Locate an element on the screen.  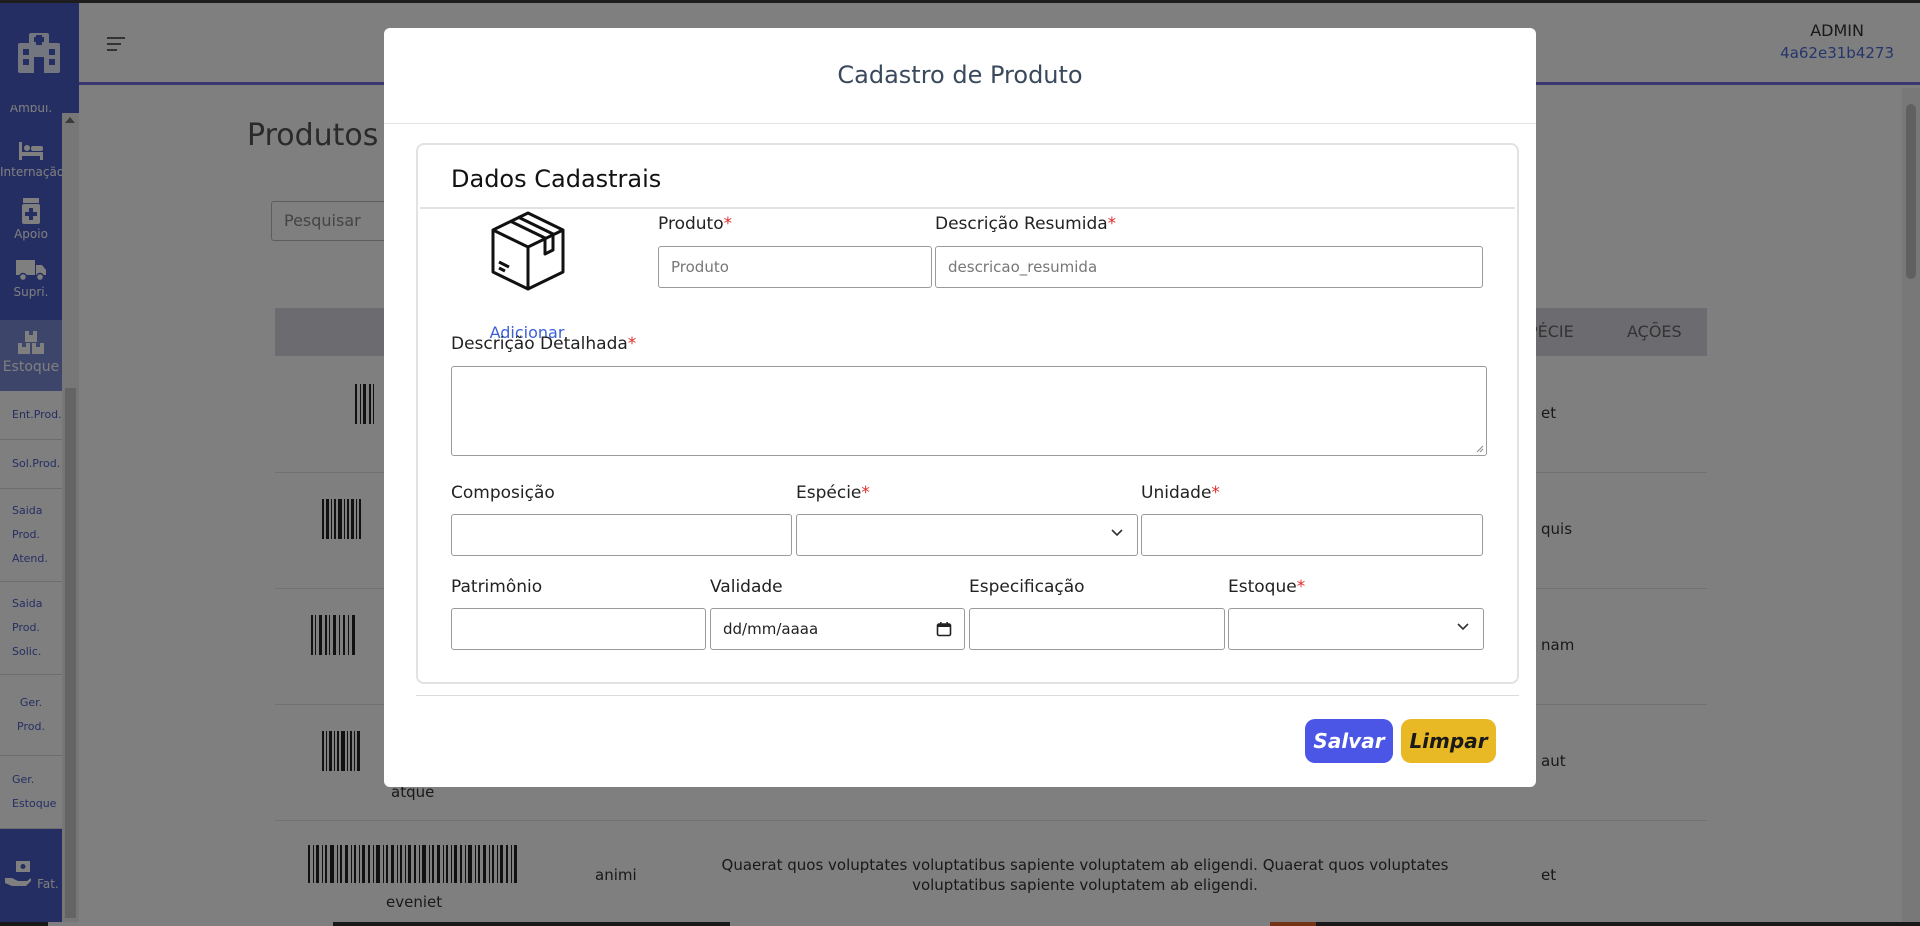
label-produto: Produto* is located at coordinates (695, 224).